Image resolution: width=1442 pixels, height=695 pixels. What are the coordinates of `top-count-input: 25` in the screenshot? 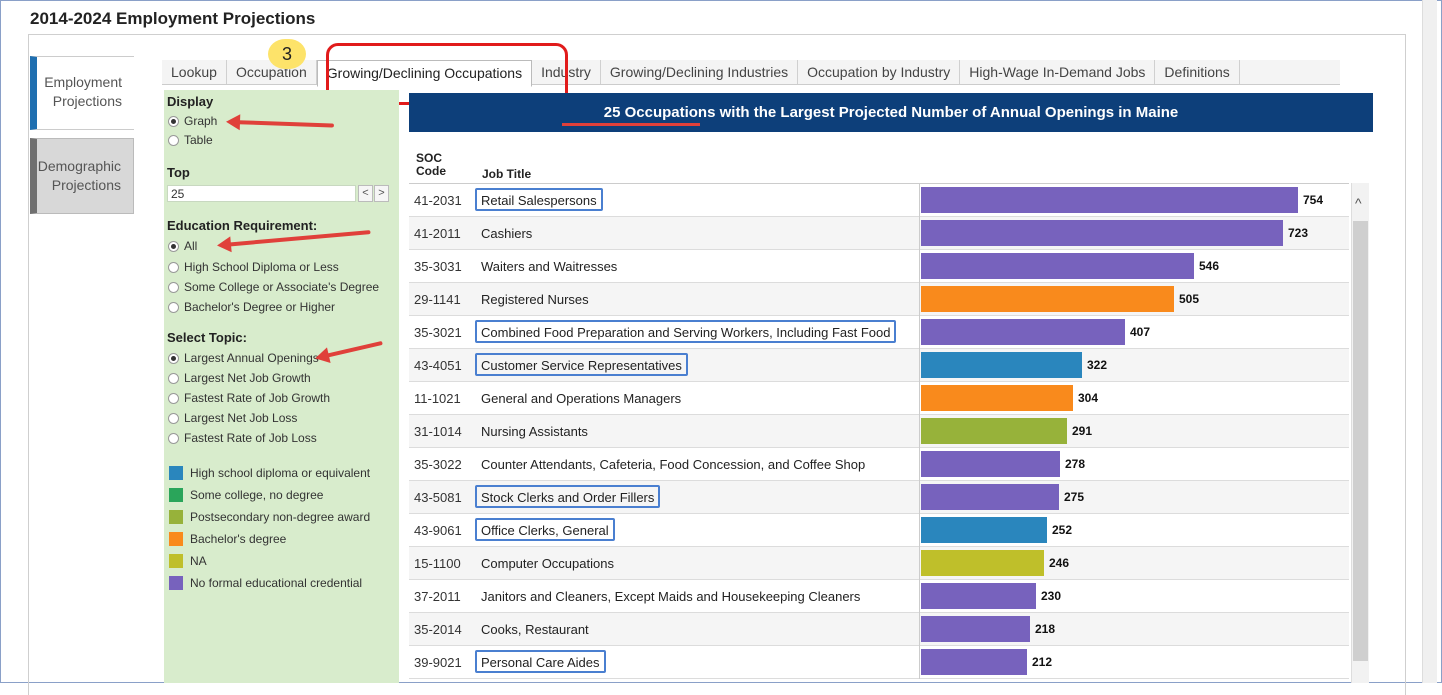 It's located at (261, 193).